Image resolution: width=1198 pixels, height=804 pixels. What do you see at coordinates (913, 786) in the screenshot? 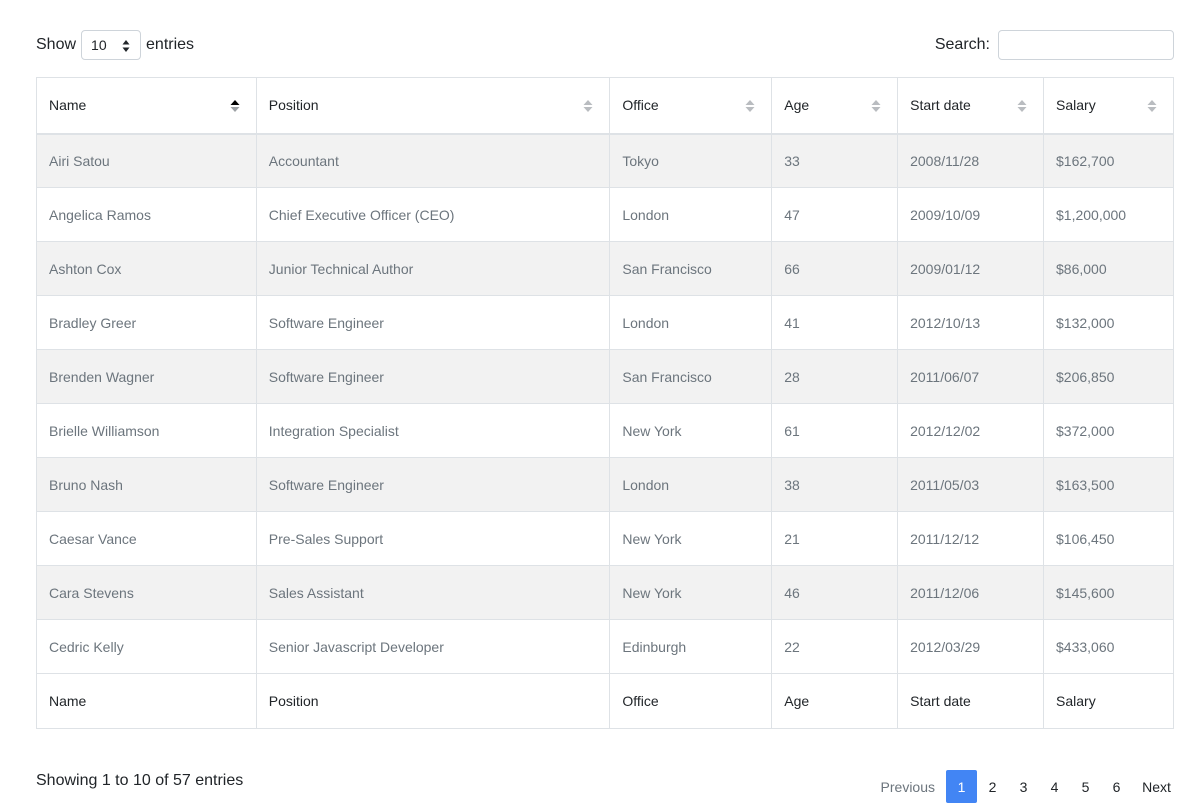
I see `previous-page-button: Previous` at bounding box center [913, 786].